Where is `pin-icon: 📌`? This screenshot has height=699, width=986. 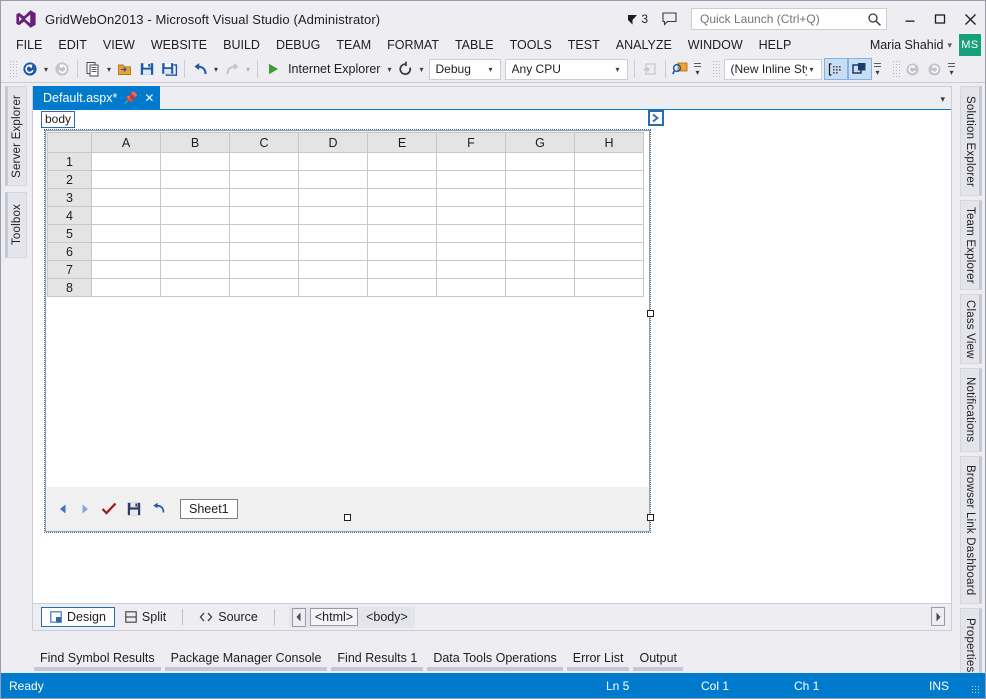
pin-icon: 📌 is located at coordinates (130, 98).